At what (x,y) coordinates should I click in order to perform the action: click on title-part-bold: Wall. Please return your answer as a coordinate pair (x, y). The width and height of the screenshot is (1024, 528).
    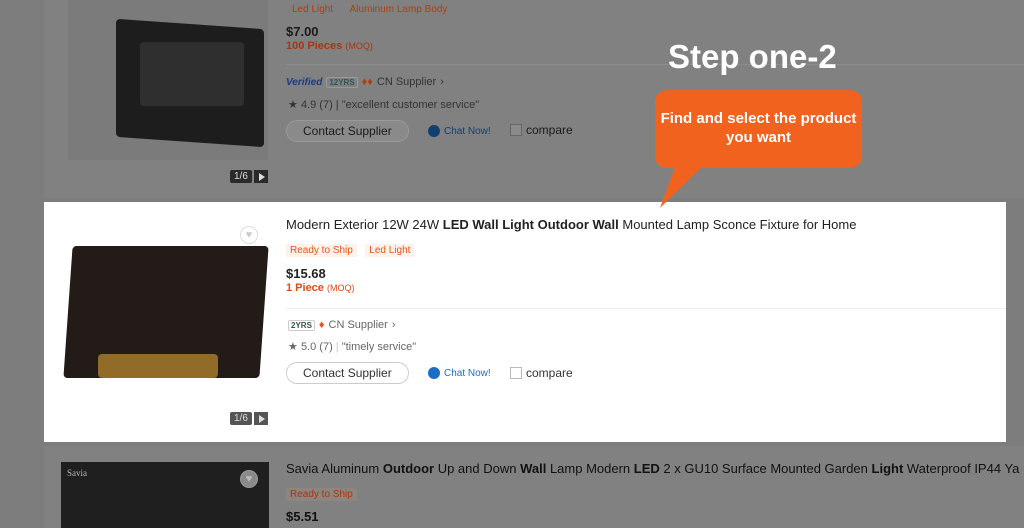
    Looking at the image, I should click on (533, 468).